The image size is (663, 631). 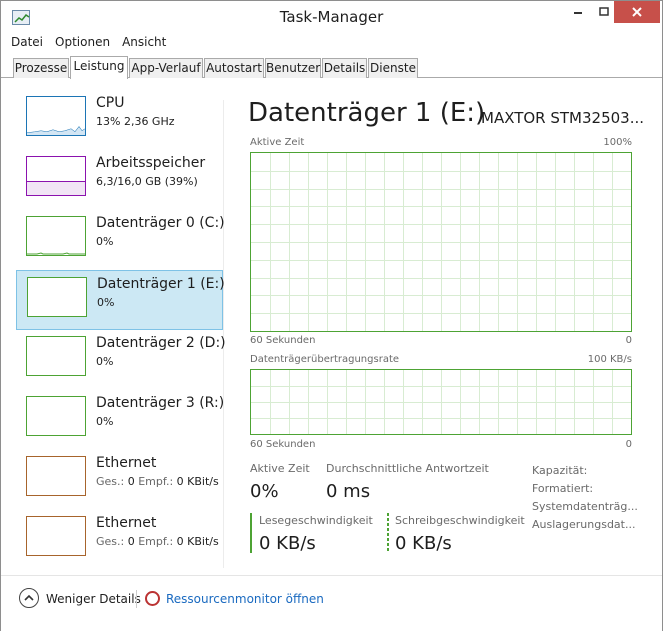 I want to click on minimize-button, so click(x=578, y=12).